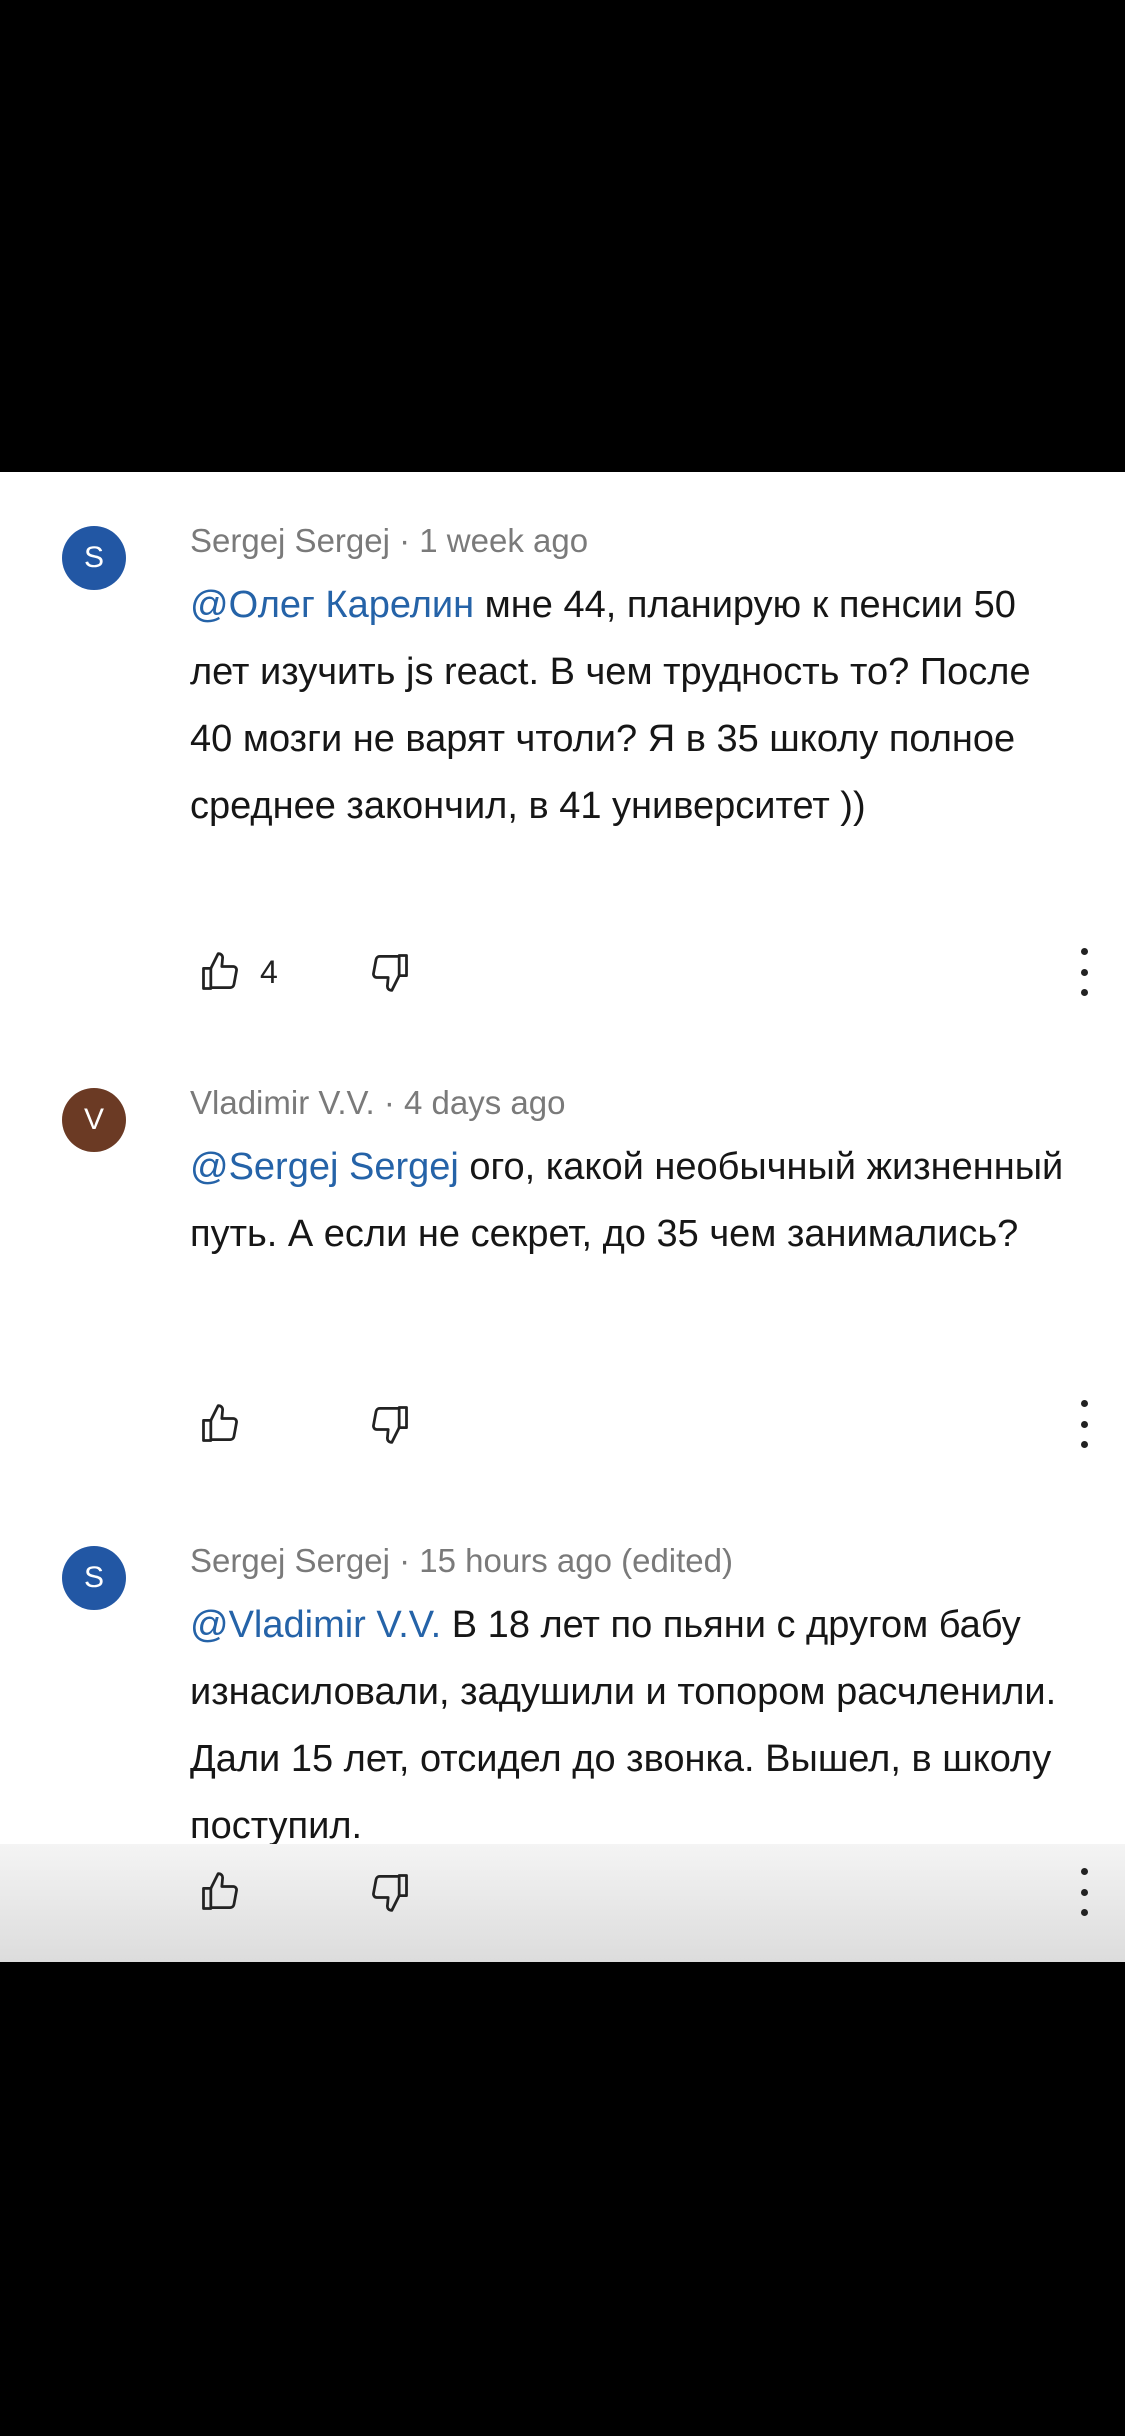 The image size is (1125, 2436). Describe the element at coordinates (269, 972) in the screenshot. I see `like-count: 4` at that location.